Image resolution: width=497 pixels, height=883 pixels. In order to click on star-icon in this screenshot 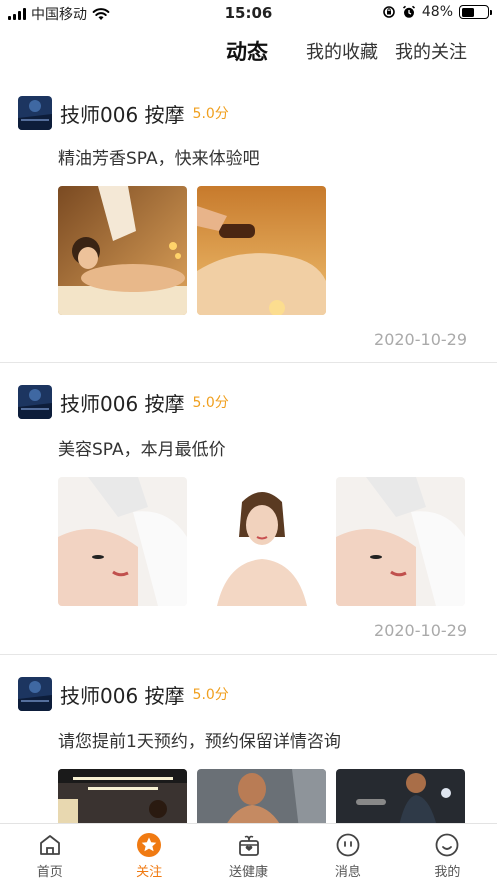, I will do `click(149, 845)`.